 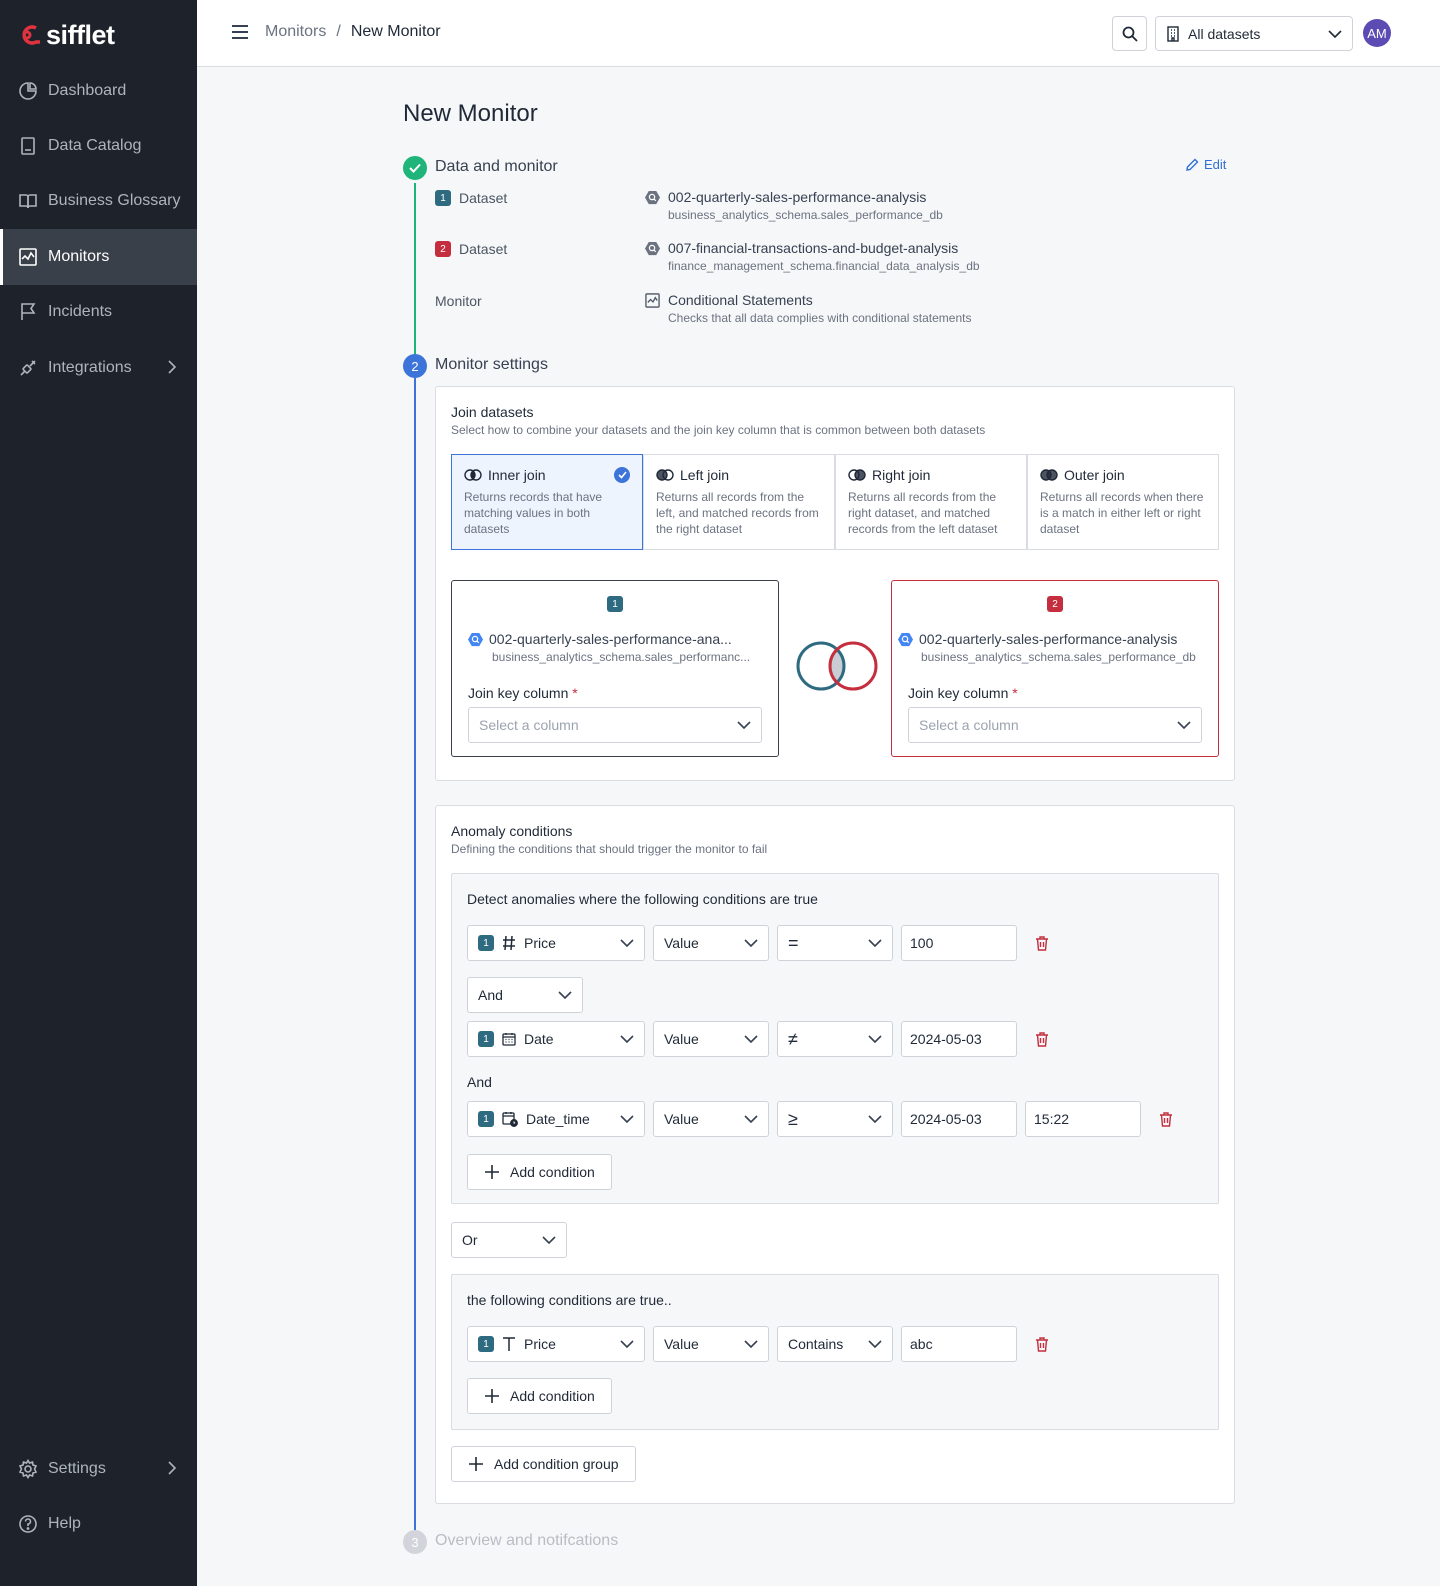 What do you see at coordinates (486, 1039) in the screenshot?
I see `dataset-badge-1: 1` at bounding box center [486, 1039].